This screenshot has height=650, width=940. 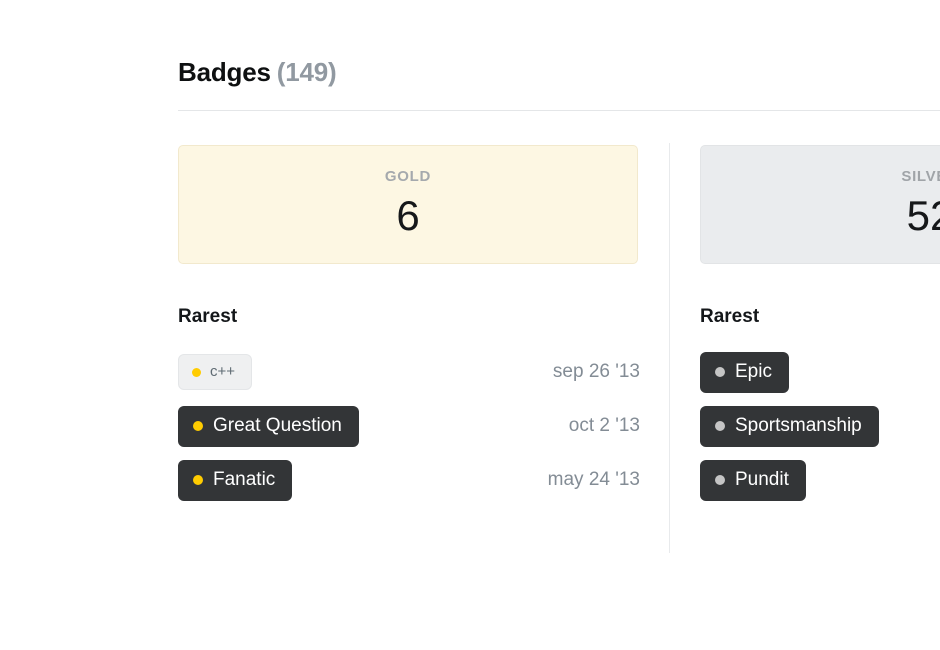 What do you see at coordinates (798, 425) in the screenshot?
I see `badge-label: Sportsmanship` at bounding box center [798, 425].